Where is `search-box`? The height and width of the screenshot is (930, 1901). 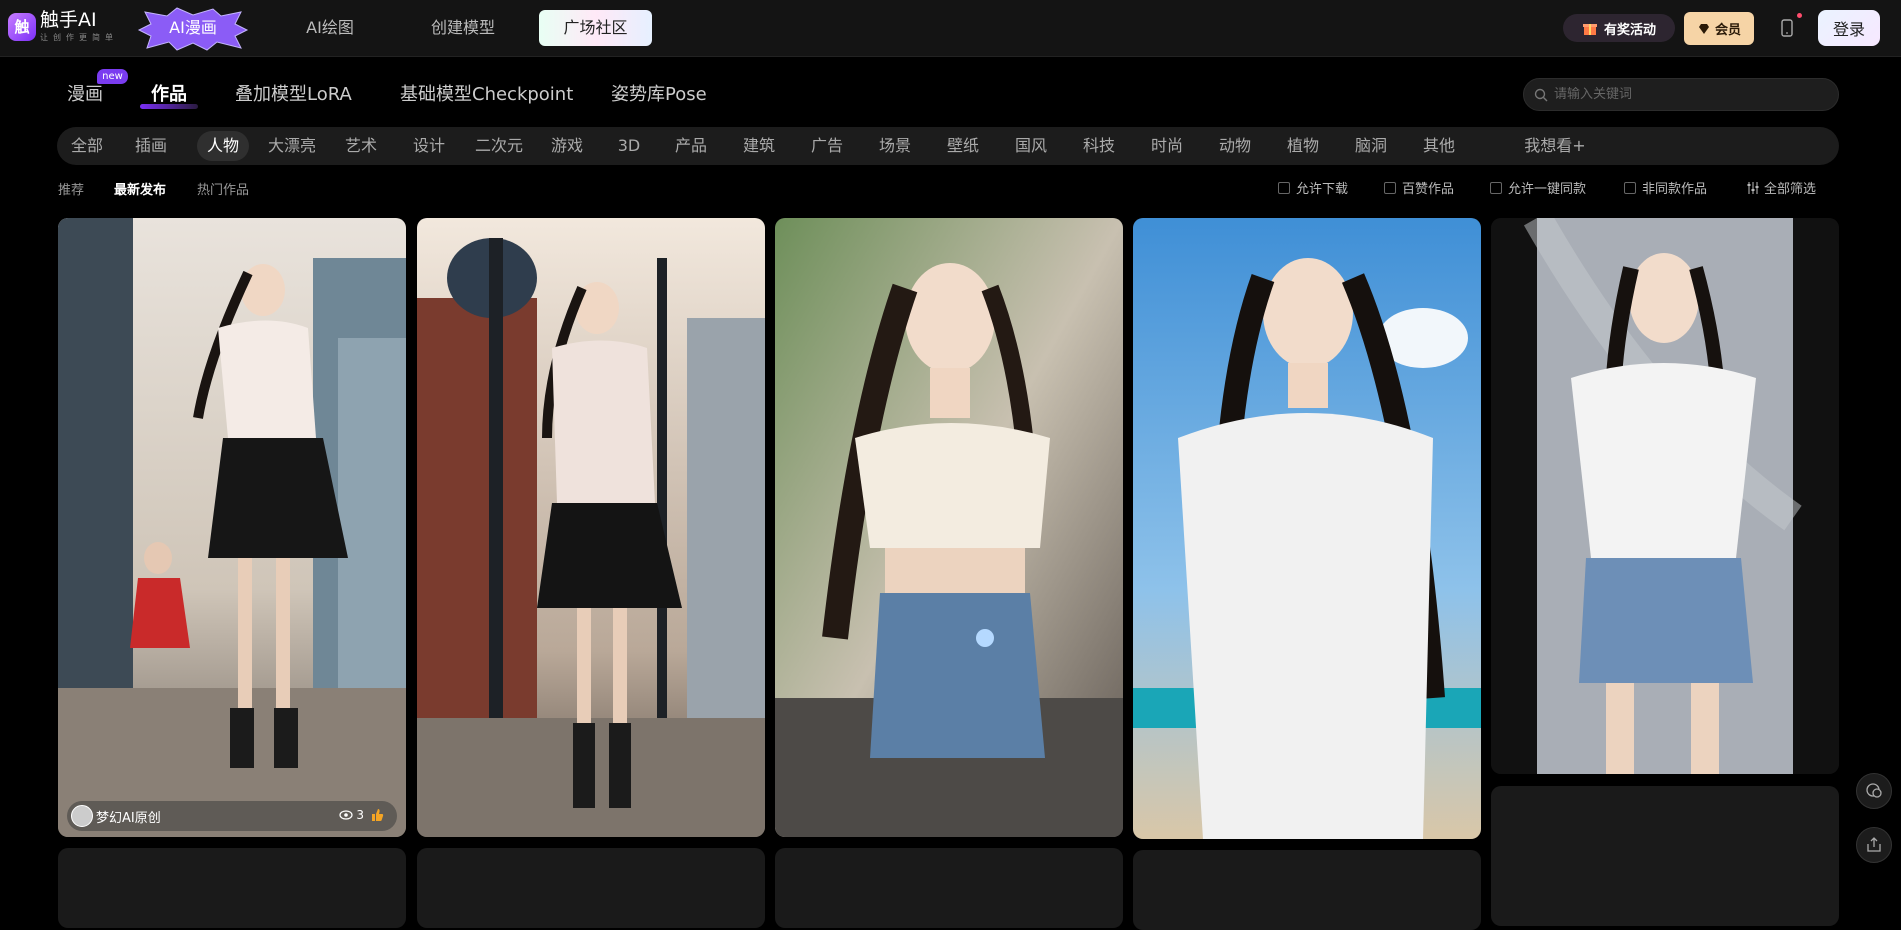 search-box is located at coordinates (1681, 94).